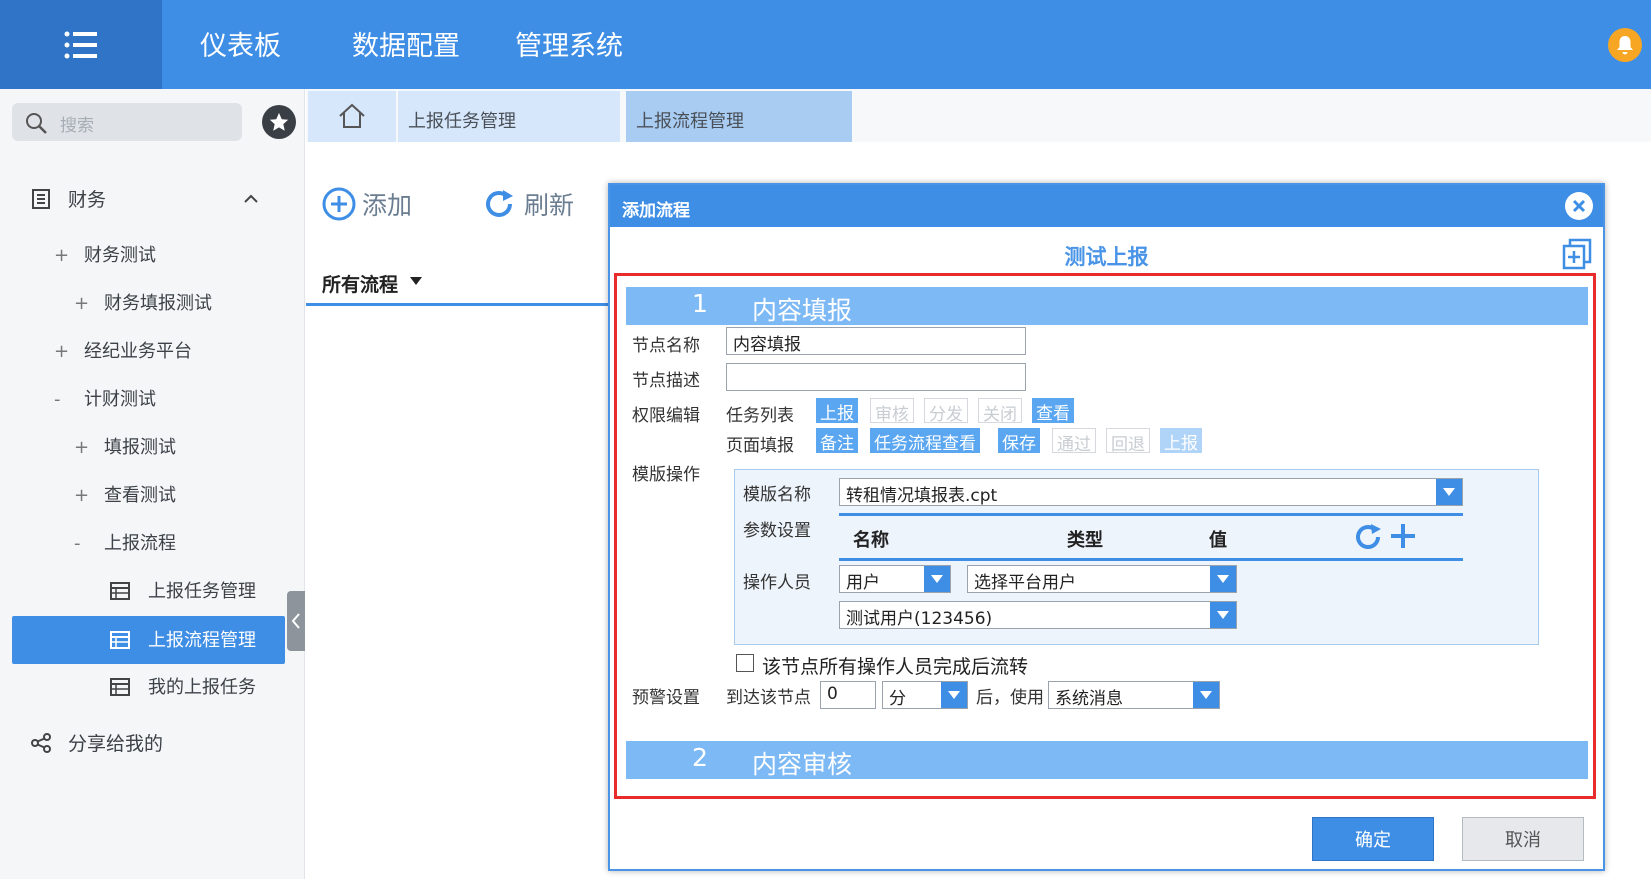 This screenshot has width=1651, height=879. Describe the element at coordinates (802, 764) in the screenshot. I see `section-title: 内容审核` at that location.